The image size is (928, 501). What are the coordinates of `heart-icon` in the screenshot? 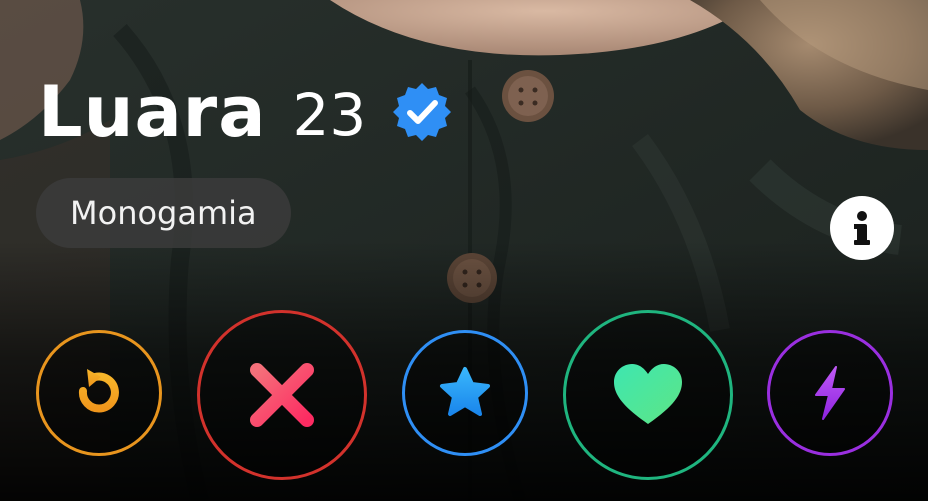 It's located at (648, 394).